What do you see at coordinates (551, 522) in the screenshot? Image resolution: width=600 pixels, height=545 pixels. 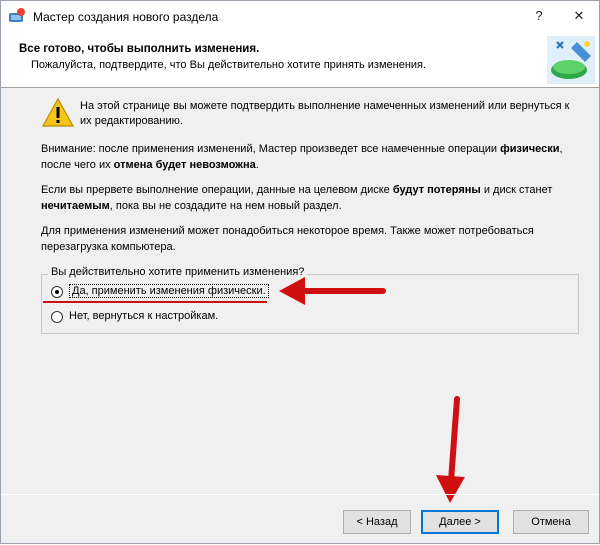 I see `cancel-button: Отмена` at bounding box center [551, 522].